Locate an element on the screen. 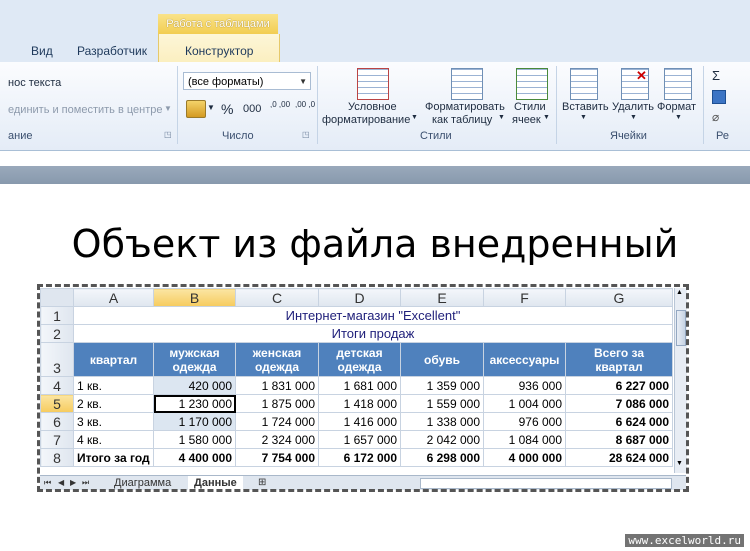 Image resolution: width=750 pixels, height=551 pixels. scroll-thumb is located at coordinates (681, 328).